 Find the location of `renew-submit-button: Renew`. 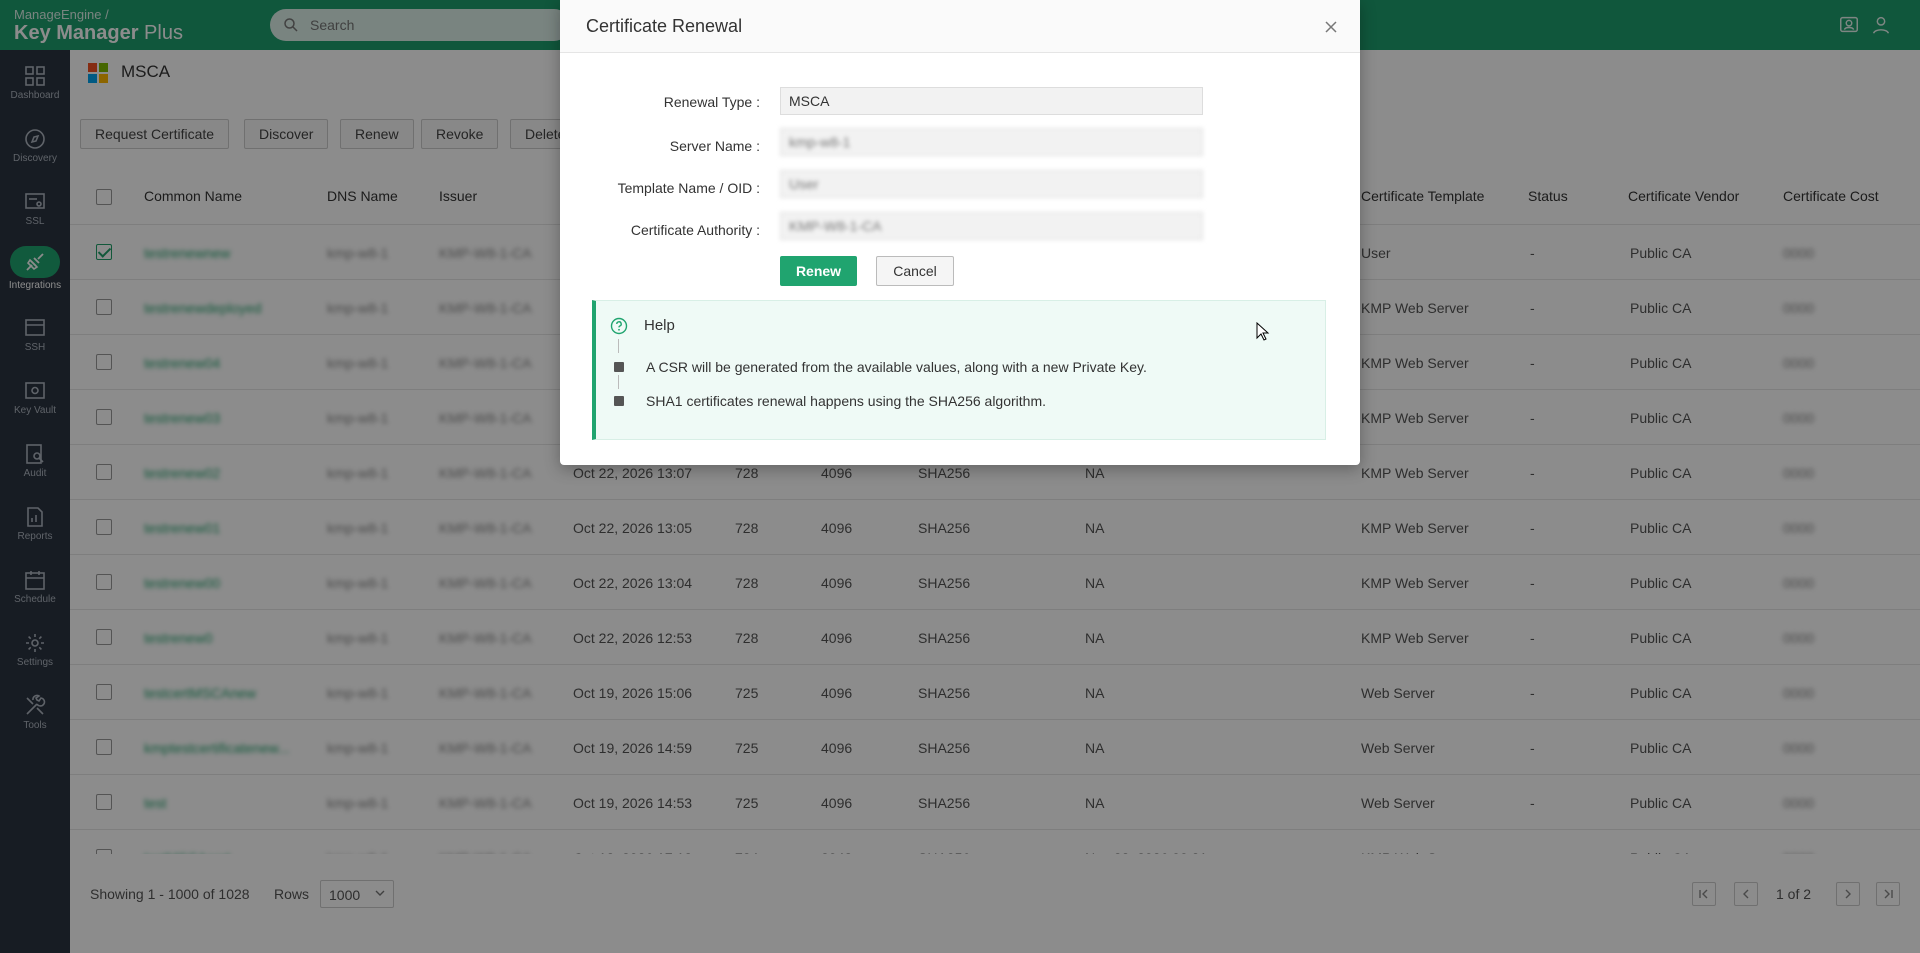

renew-submit-button: Renew is located at coordinates (818, 271).